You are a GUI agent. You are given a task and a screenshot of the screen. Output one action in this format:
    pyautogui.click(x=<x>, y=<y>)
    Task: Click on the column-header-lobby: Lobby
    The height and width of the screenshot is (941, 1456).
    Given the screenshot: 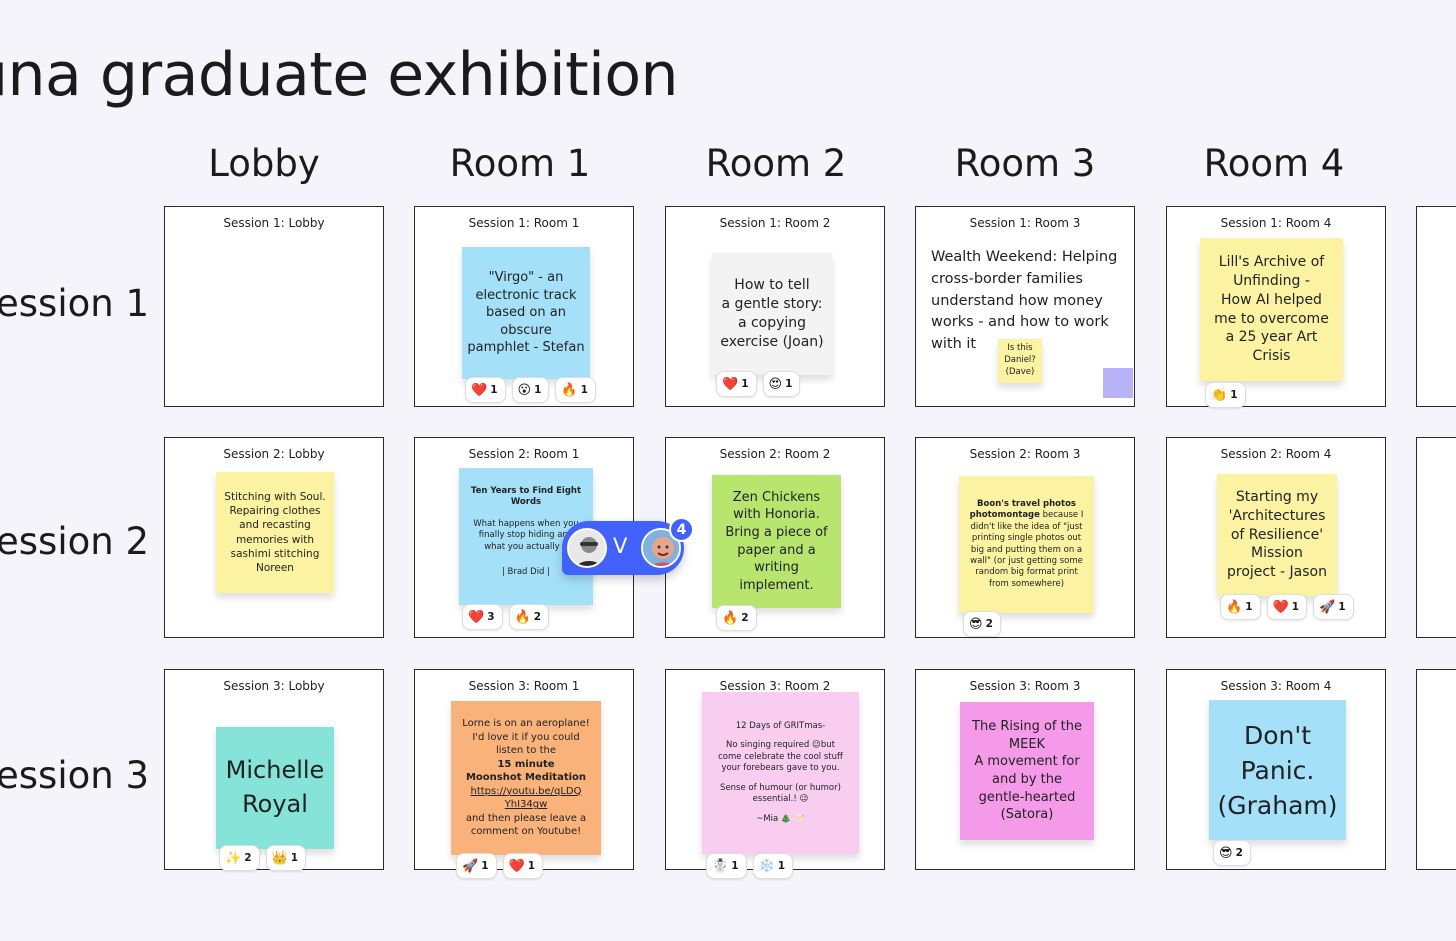 What is the action you would take?
    pyautogui.click(x=264, y=163)
    